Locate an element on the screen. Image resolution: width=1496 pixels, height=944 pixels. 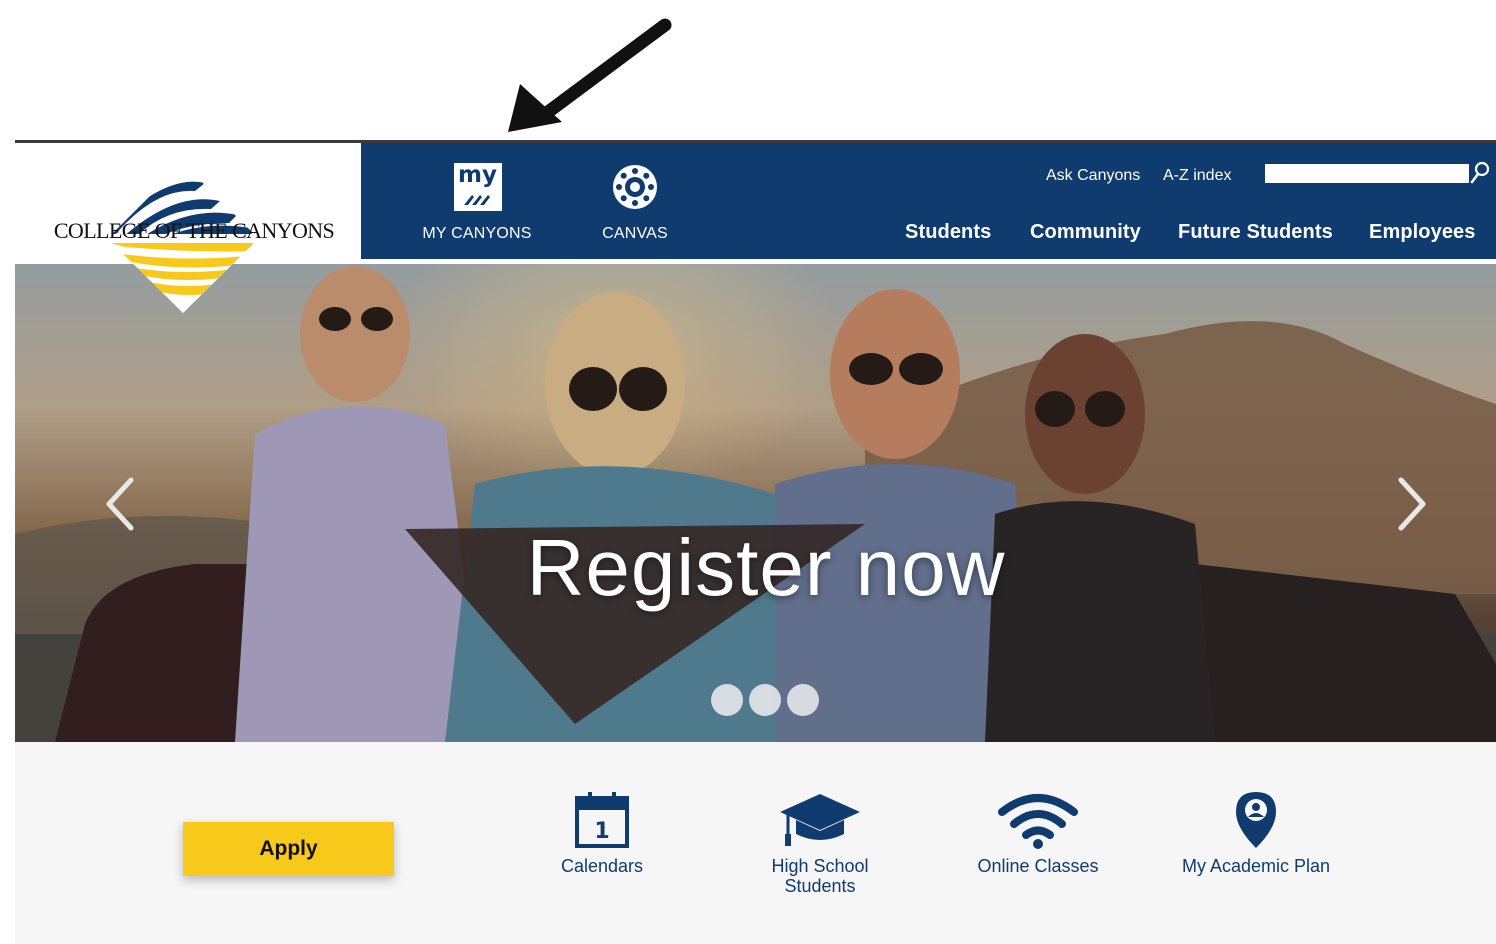
wifi-icon is located at coordinates (1038, 821).